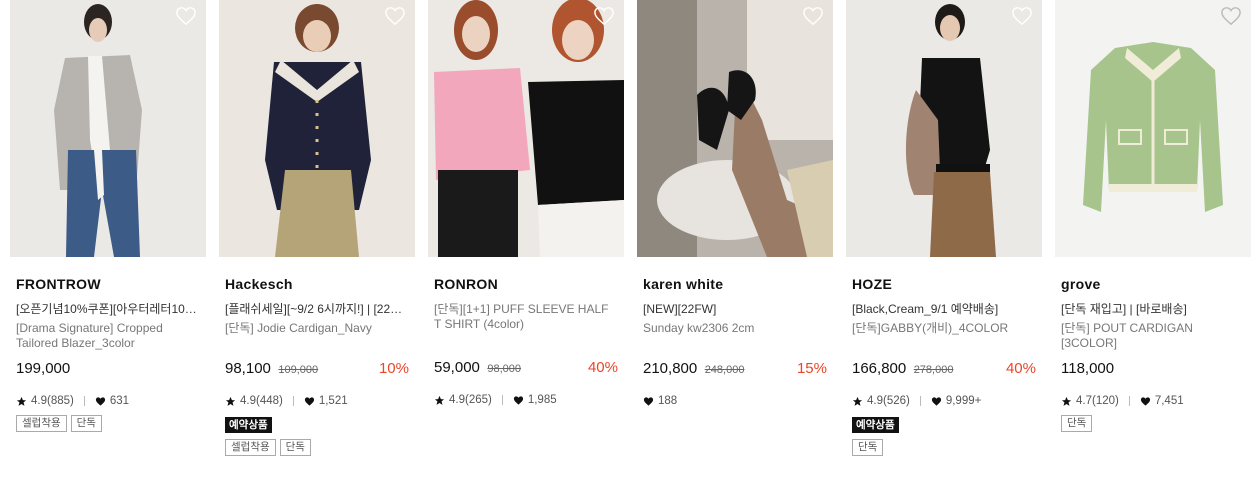 The width and height of the screenshot is (1260, 487). What do you see at coordinates (944, 284) in the screenshot?
I see `brand-name: HOZE` at bounding box center [944, 284].